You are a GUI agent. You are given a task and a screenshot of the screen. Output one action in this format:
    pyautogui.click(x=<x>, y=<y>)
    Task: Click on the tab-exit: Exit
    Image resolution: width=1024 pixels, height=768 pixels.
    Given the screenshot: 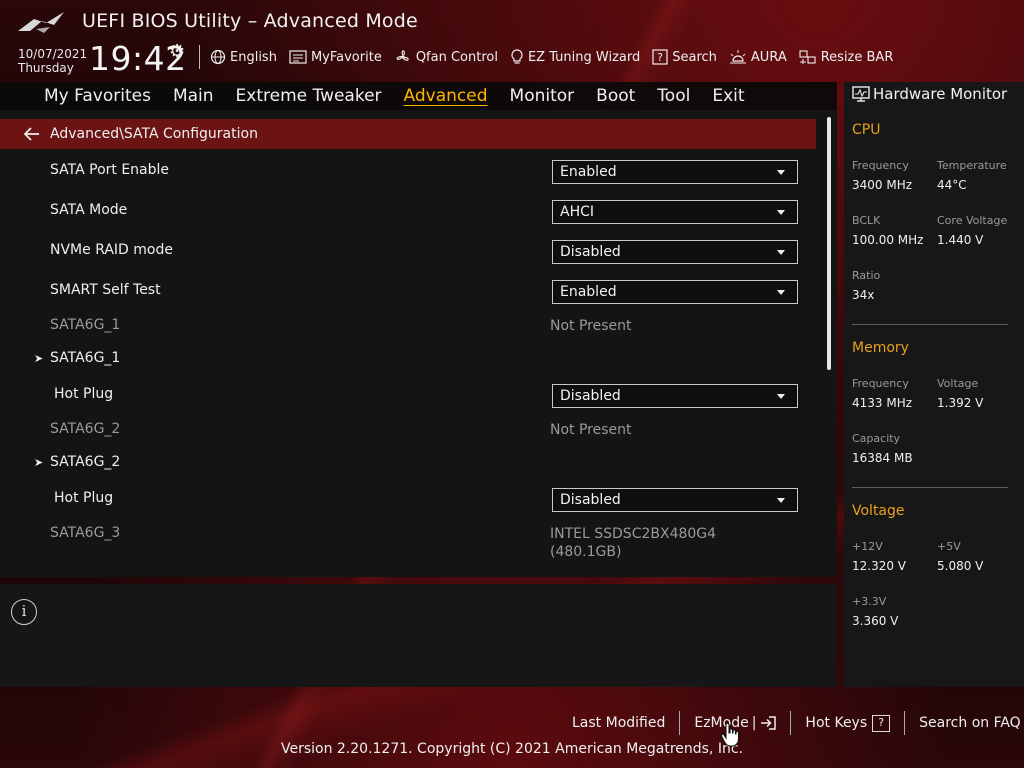 What is the action you would take?
    pyautogui.click(x=728, y=96)
    